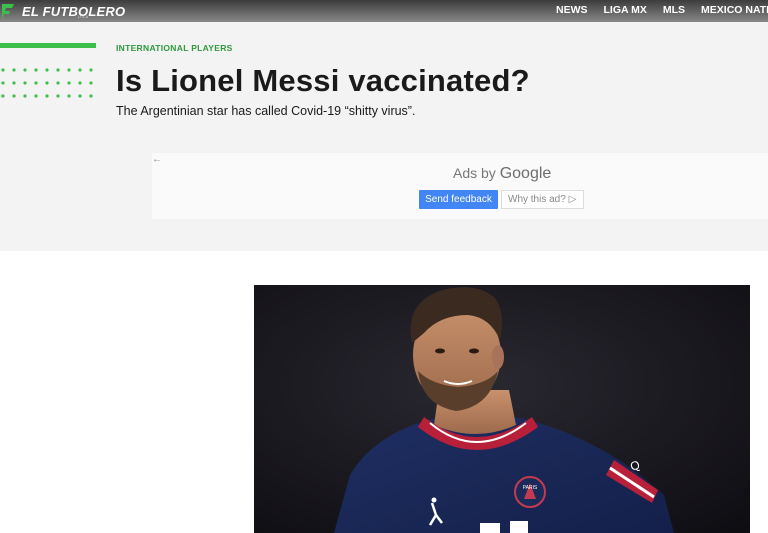 The image size is (768, 533). Describe the element at coordinates (674, 10) in the screenshot. I see `nav-item-mls: MLS` at that location.